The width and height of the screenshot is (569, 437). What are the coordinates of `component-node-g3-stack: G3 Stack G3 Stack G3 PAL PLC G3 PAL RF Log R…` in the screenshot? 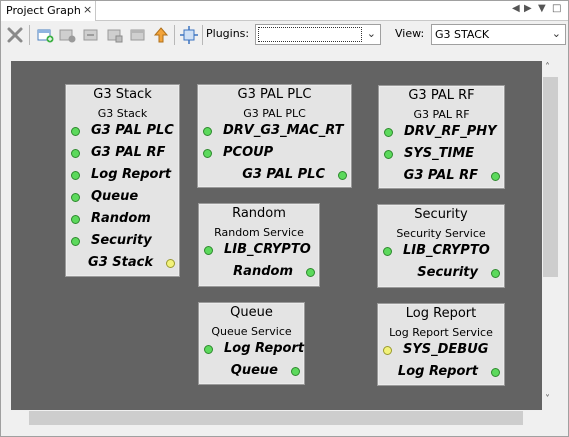 It's located at (122, 180).